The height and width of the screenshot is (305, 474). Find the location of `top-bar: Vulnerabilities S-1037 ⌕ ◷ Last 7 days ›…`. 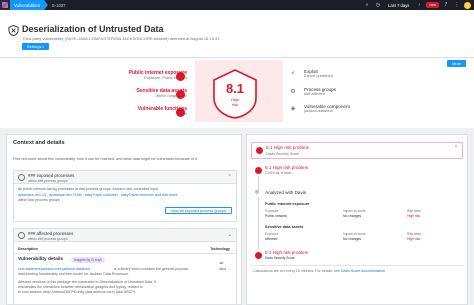

top-bar: Vulnerabilities S-1037 ⌕ ◷ Last 7 days ›… is located at coordinates (237, 5).